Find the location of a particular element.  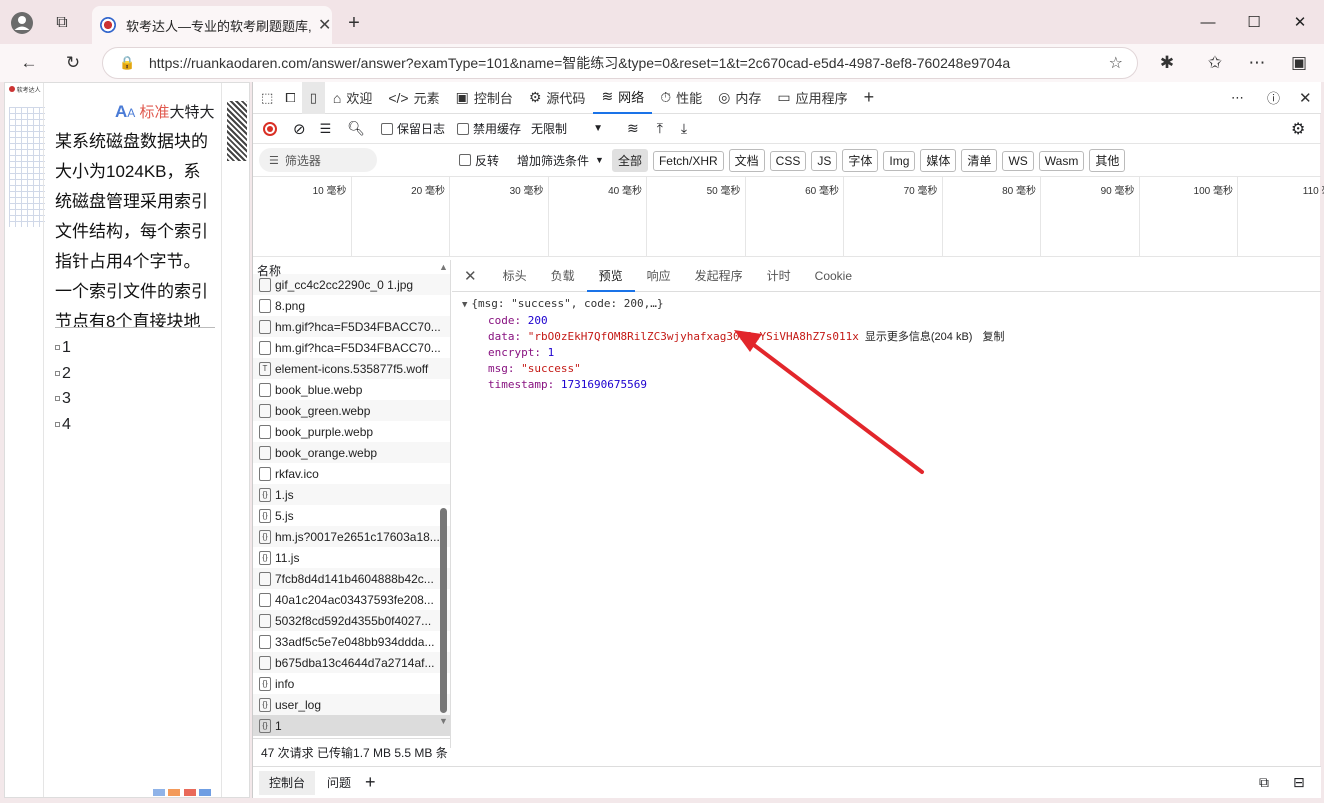

favorite-star-icon: ☆ is located at coordinates (1116, 63).